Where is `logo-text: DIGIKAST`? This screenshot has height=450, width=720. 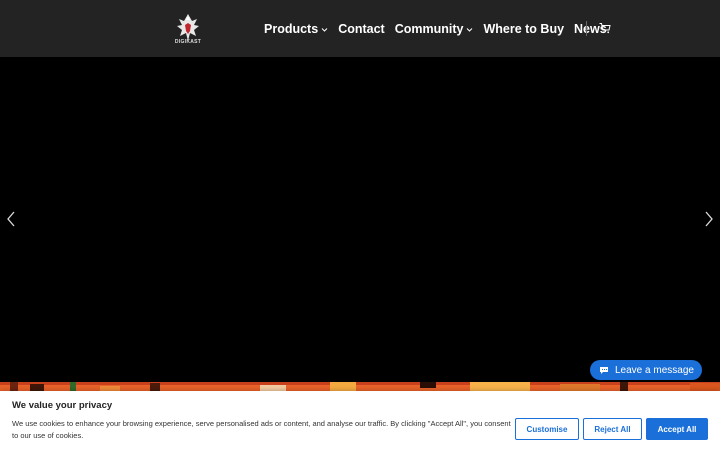
logo-text: DIGIKAST is located at coordinates (188, 42).